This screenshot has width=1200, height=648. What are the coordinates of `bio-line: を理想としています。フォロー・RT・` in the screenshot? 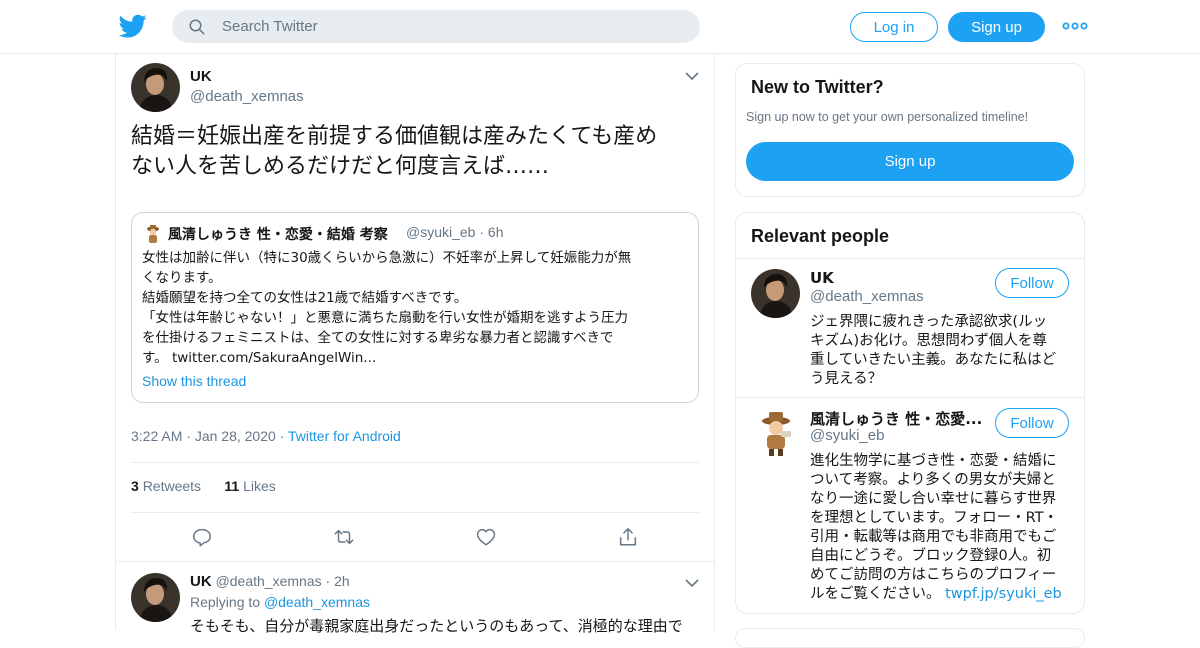 It's located at (934, 518).